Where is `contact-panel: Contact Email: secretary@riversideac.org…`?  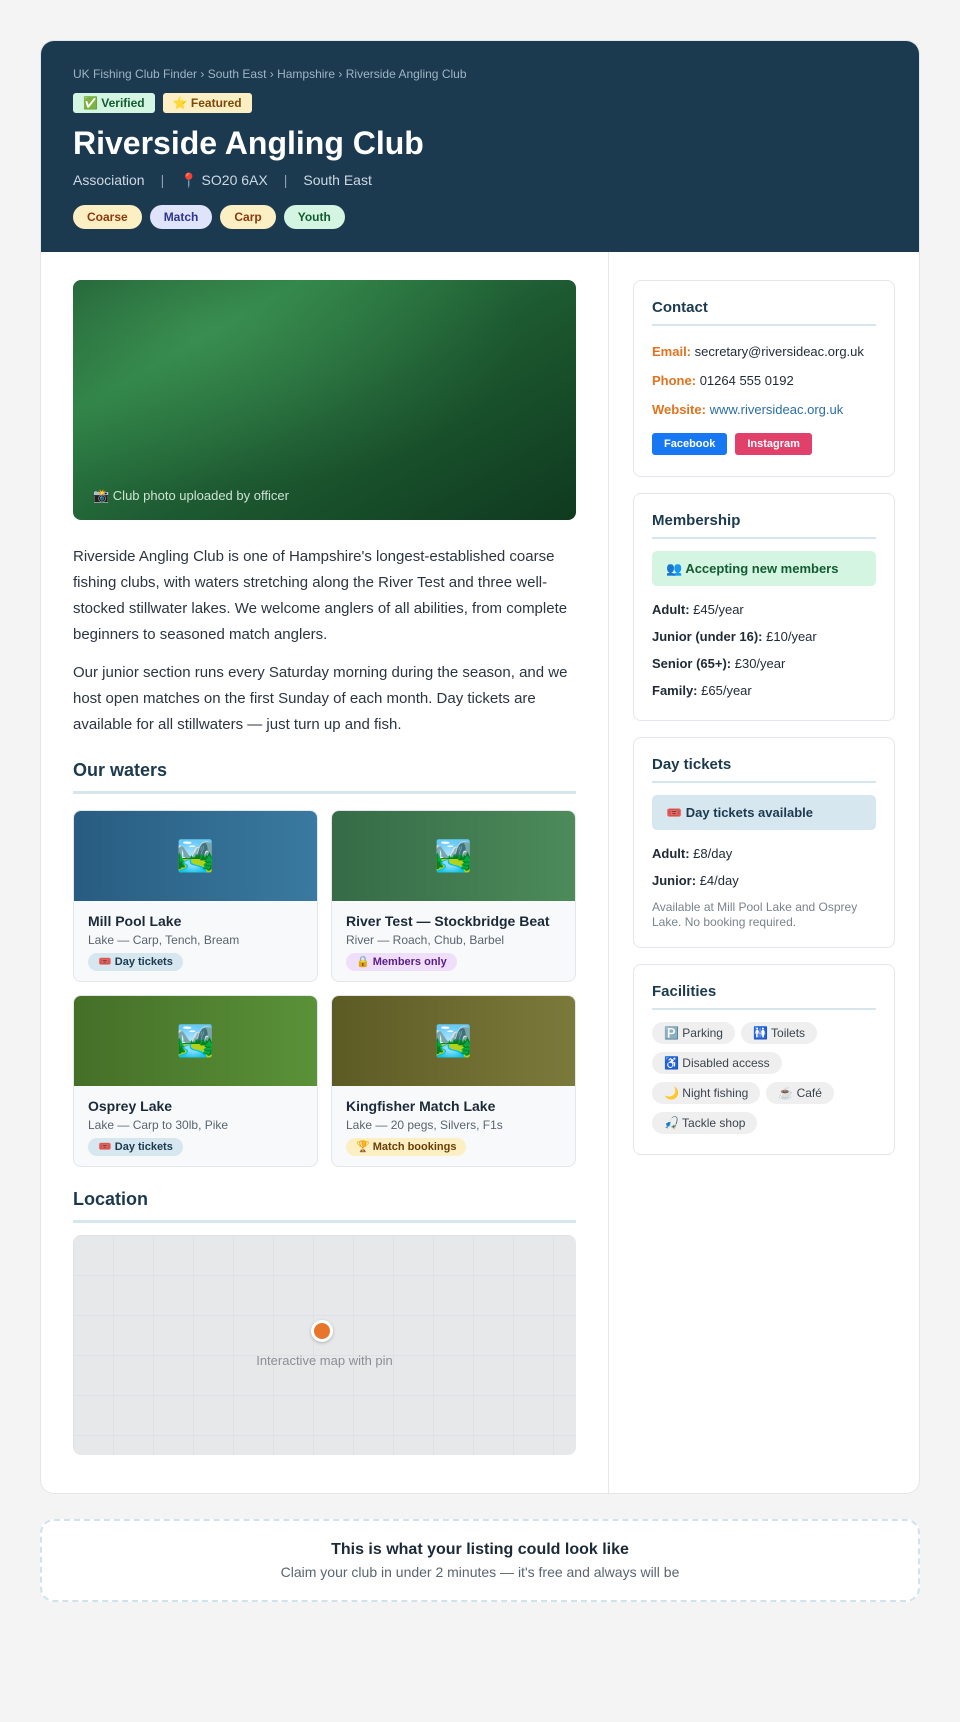 contact-panel: Contact Email: secretary@riversideac.org… is located at coordinates (764, 378).